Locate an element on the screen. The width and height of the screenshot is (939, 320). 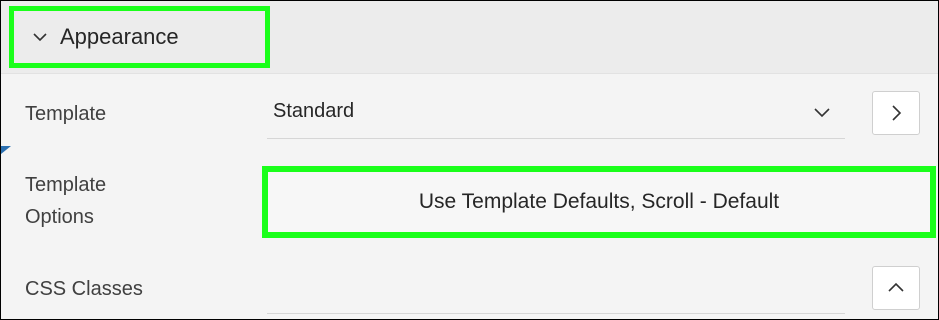
template-open-button is located at coordinates (896, 113).